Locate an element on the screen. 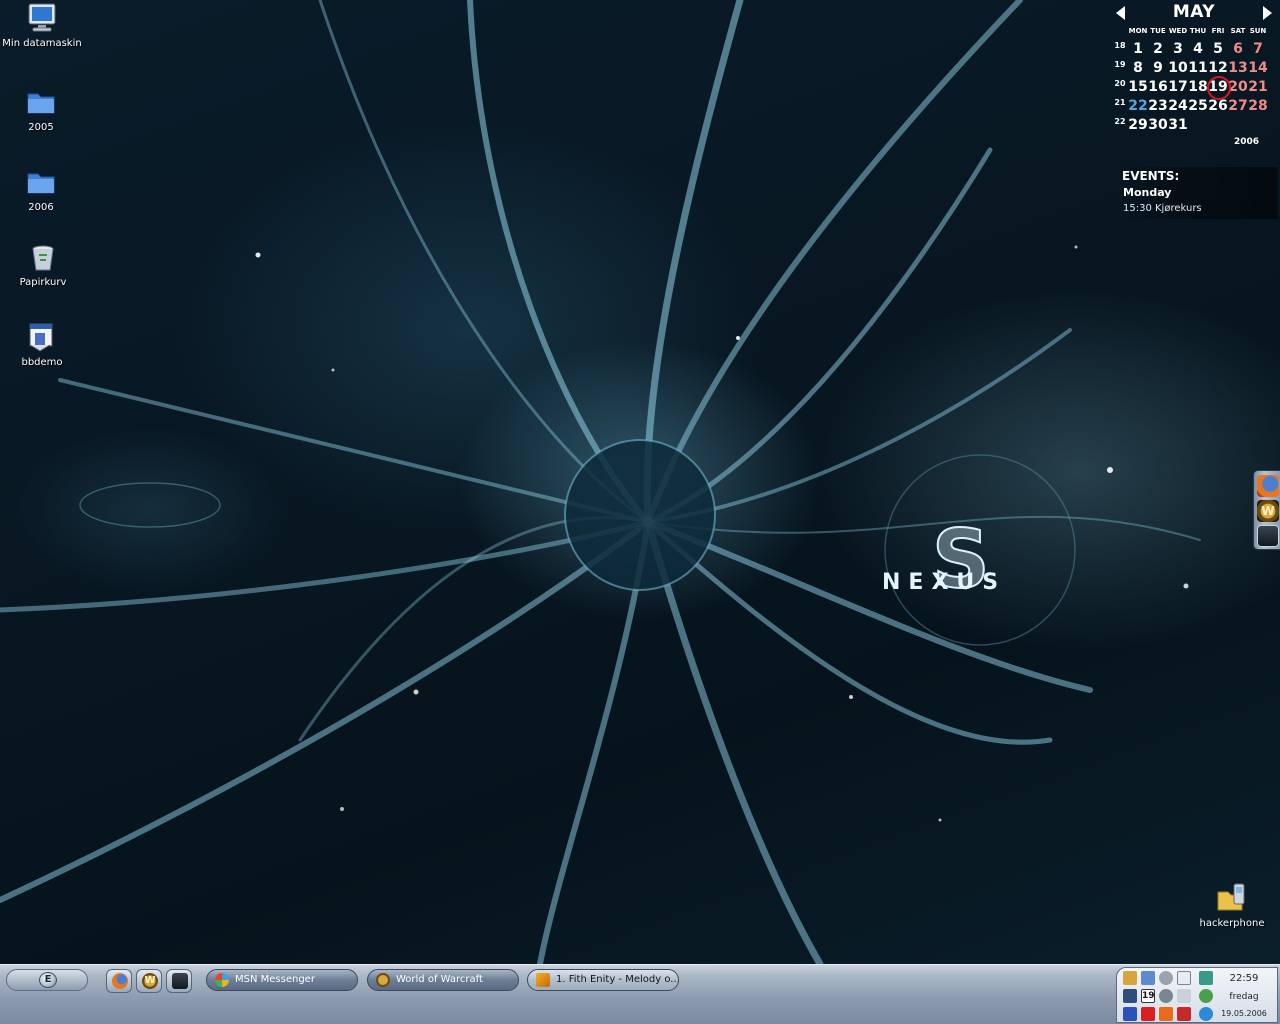  folder-phone-icon is located at coordinates (1232, 898).